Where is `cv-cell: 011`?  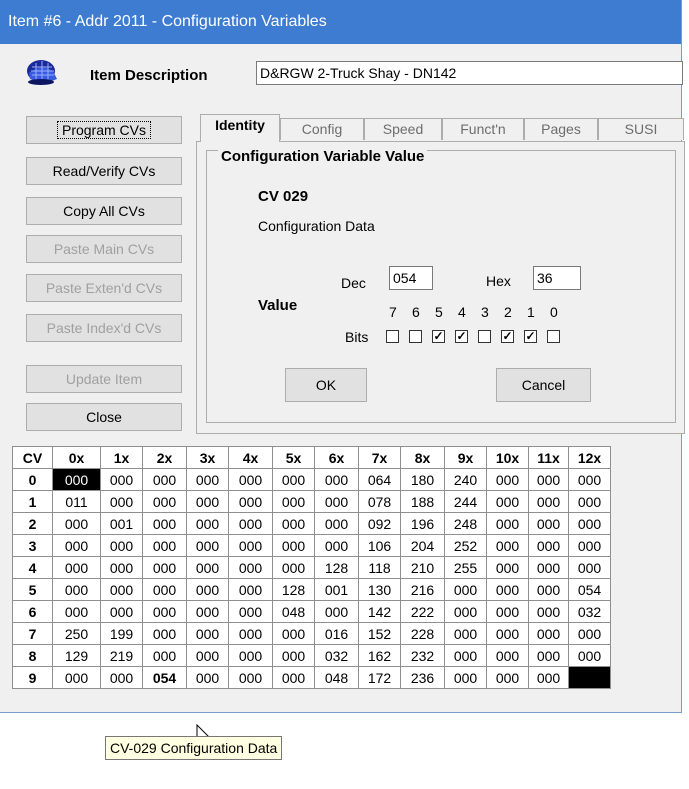 cv-cell: 011 is located at coordinates (76, 501).